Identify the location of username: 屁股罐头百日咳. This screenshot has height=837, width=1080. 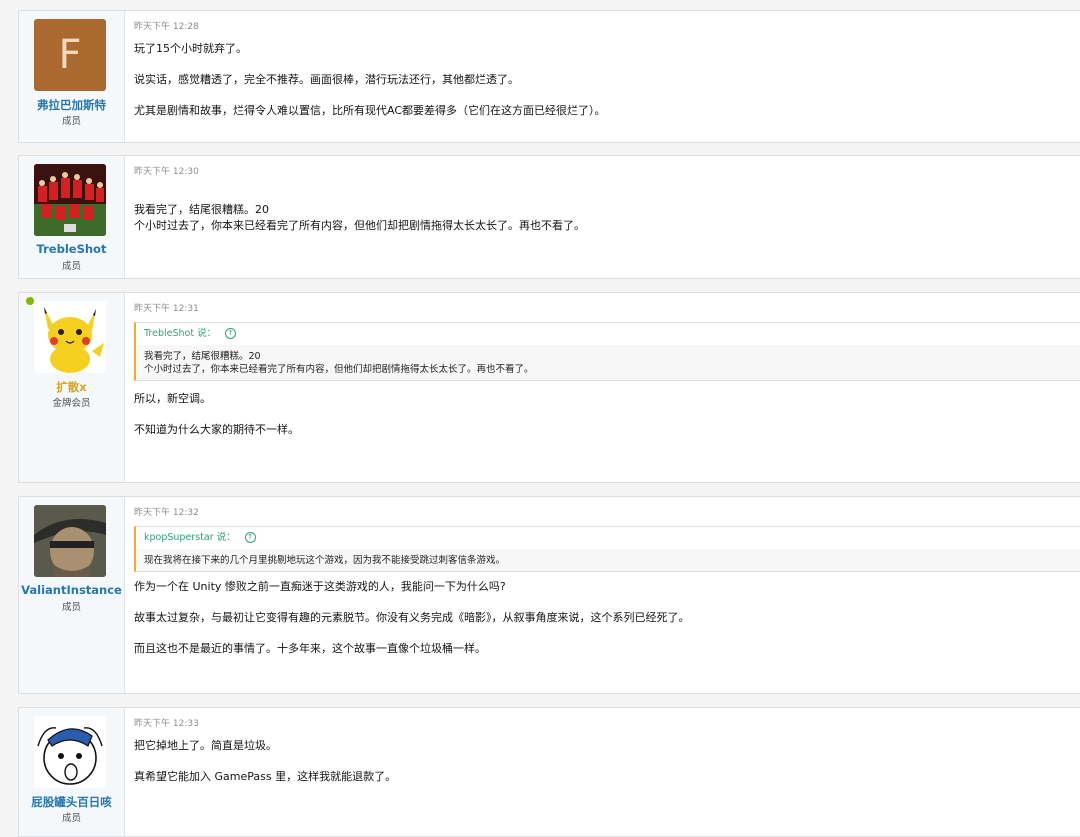
(71, 802).